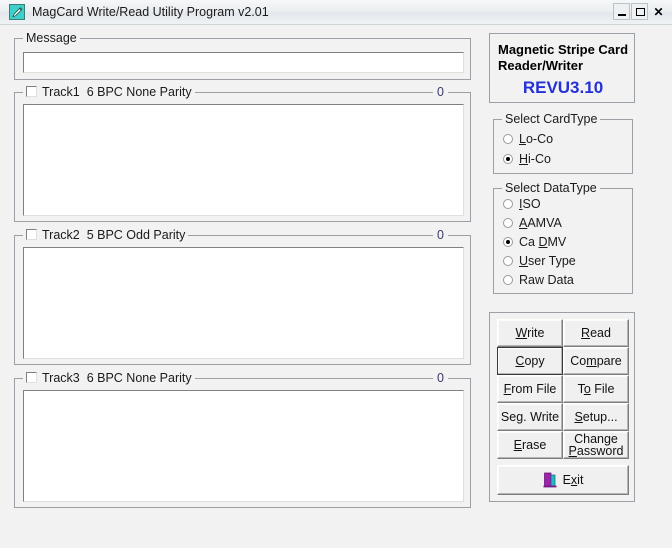 Image resolution: width=672 pixels, height=548 pixels. Describe the element at coordinates (243, 160) in the screenshot. I see `track1-textarea` at that location.